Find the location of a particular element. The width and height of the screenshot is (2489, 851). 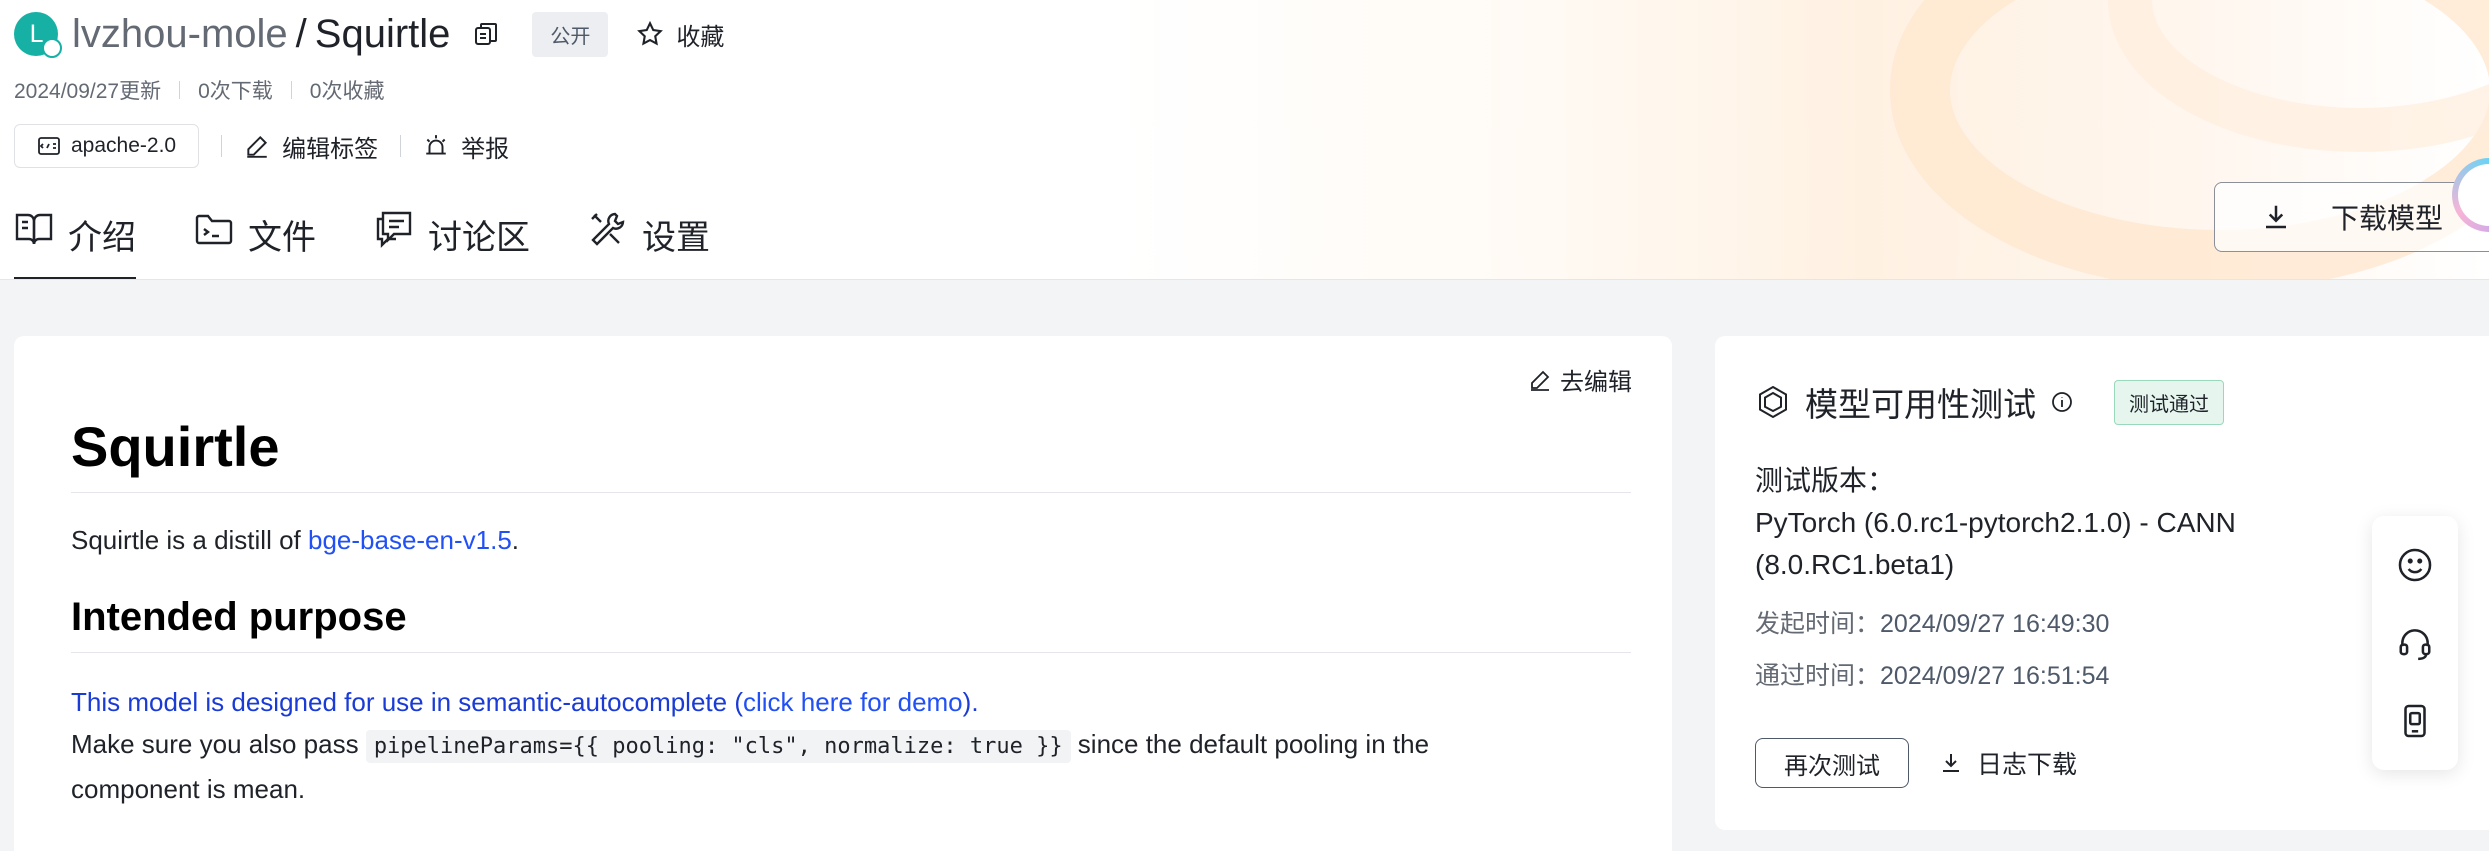

feedback-button is located at coordinates (2415, 565).